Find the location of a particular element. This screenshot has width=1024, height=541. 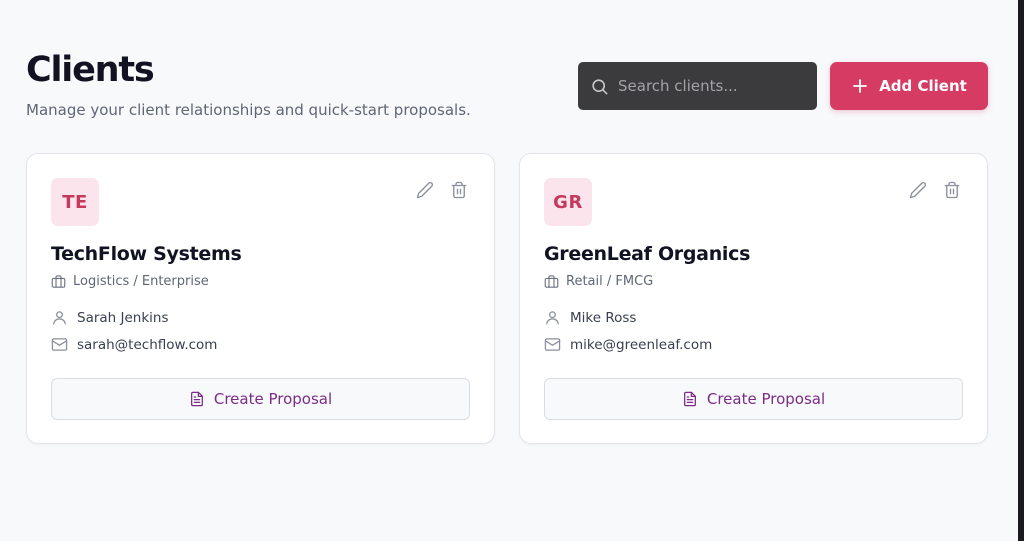

search-icon is located at coordinates (600, 86).